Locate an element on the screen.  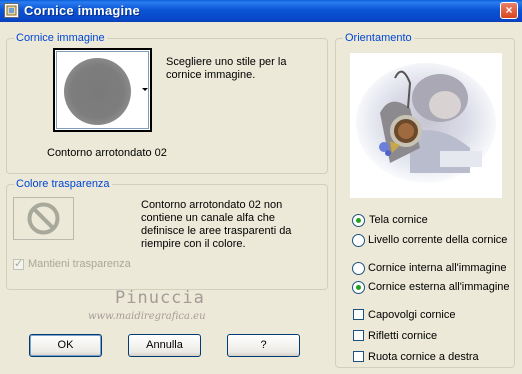
orientation-preview-image is located at coordinates (426, 125).